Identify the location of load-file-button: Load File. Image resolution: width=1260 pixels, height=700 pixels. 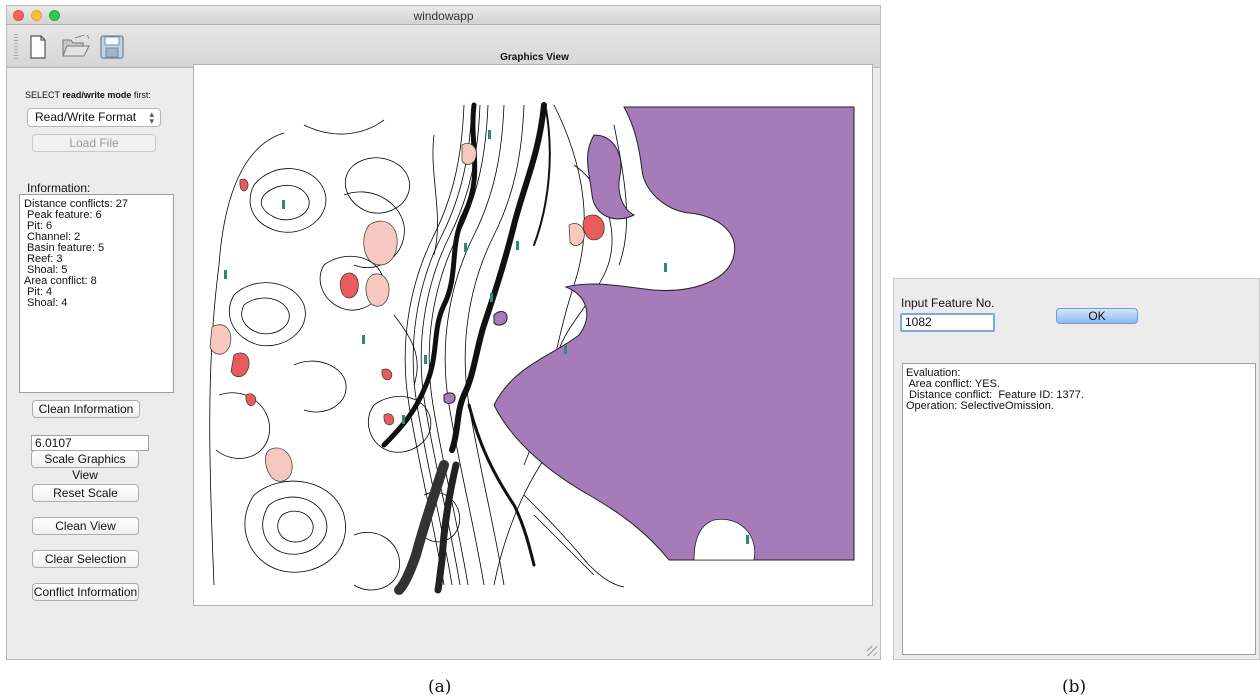
(94, 143).